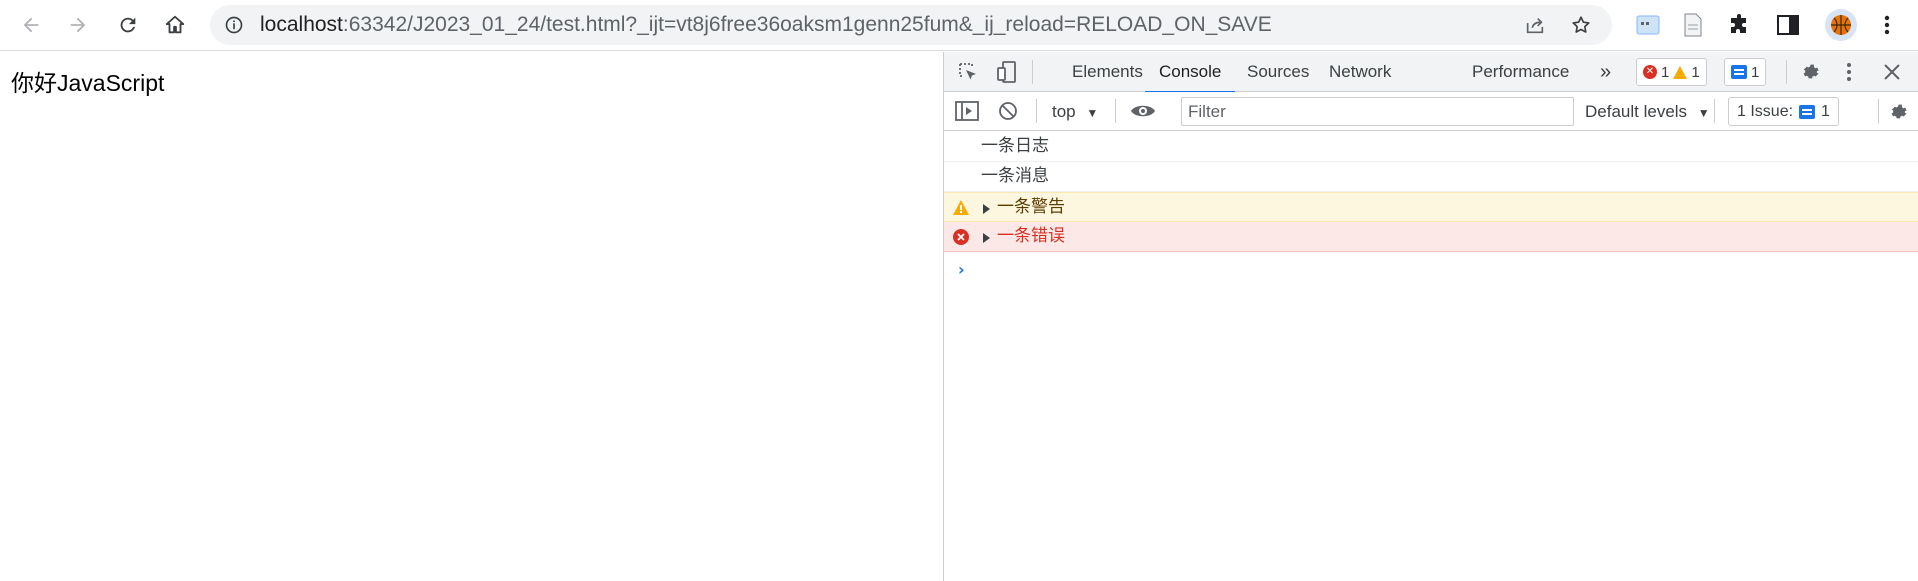  I want to click on issues-label: 1 Issue:, so click(1765, 111).